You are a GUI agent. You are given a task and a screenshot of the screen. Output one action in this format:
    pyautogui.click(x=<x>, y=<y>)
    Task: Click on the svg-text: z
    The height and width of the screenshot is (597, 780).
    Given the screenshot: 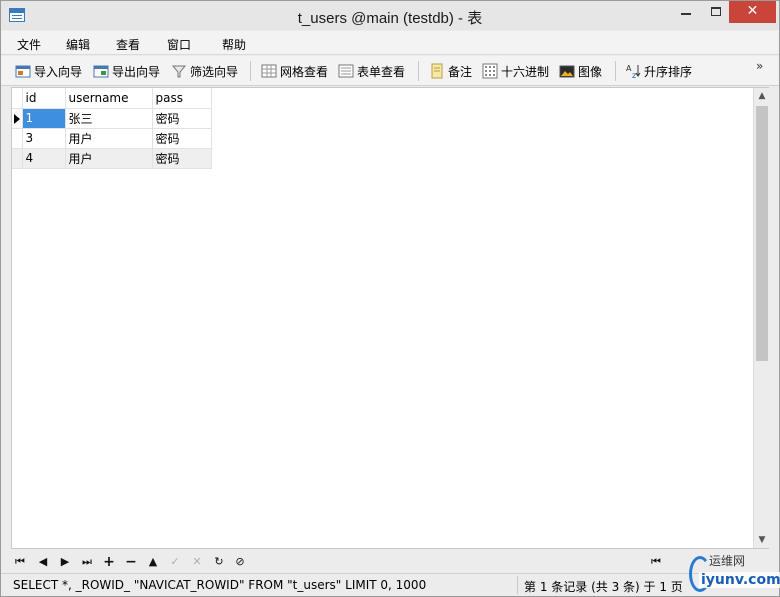 What is the action you would take?
    pyautogui.click(x=634, y=75)
    